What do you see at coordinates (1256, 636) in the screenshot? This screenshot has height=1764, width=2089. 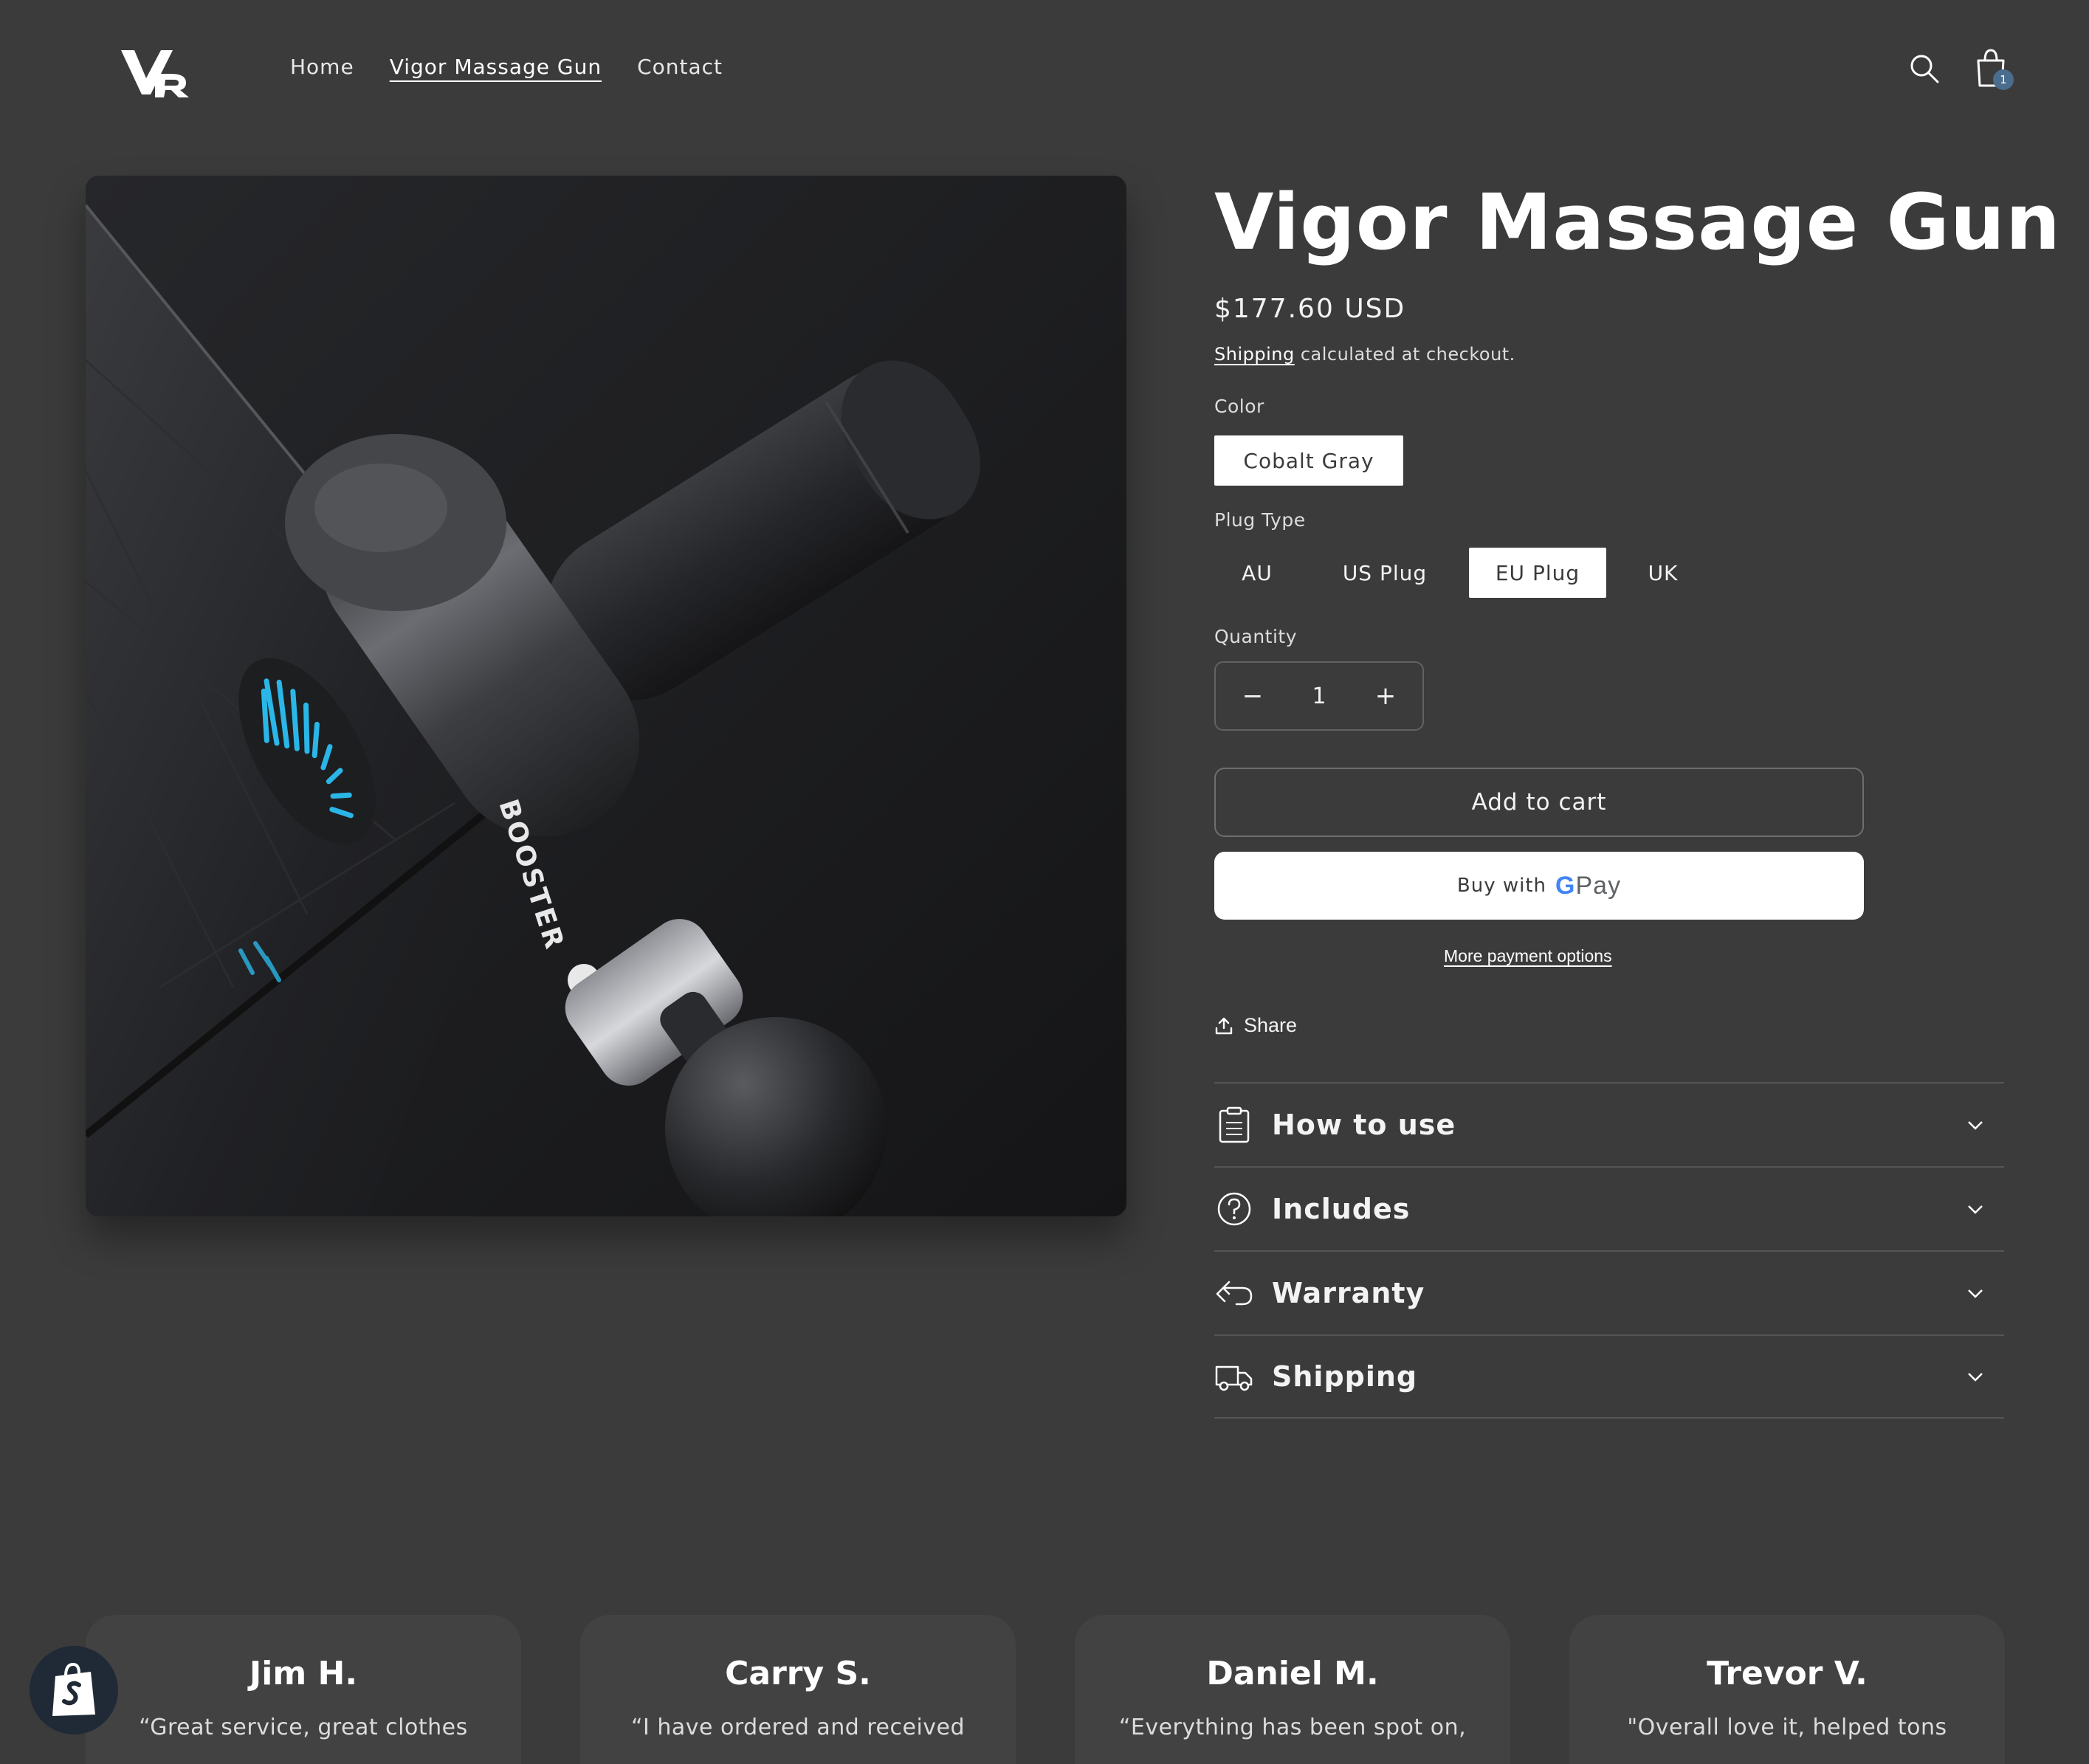 I see `quantity-label: Quantity` at bounding box center [1256, 636].